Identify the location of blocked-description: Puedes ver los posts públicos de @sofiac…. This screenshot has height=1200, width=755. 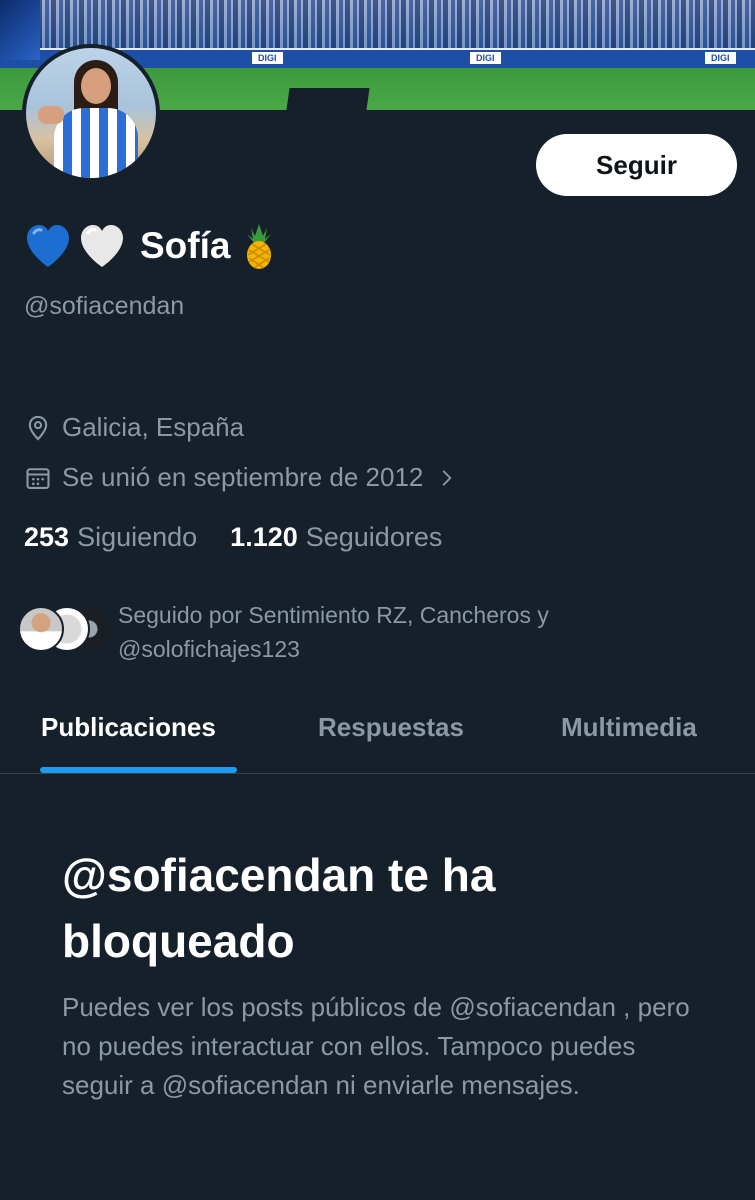
(376, 1046).